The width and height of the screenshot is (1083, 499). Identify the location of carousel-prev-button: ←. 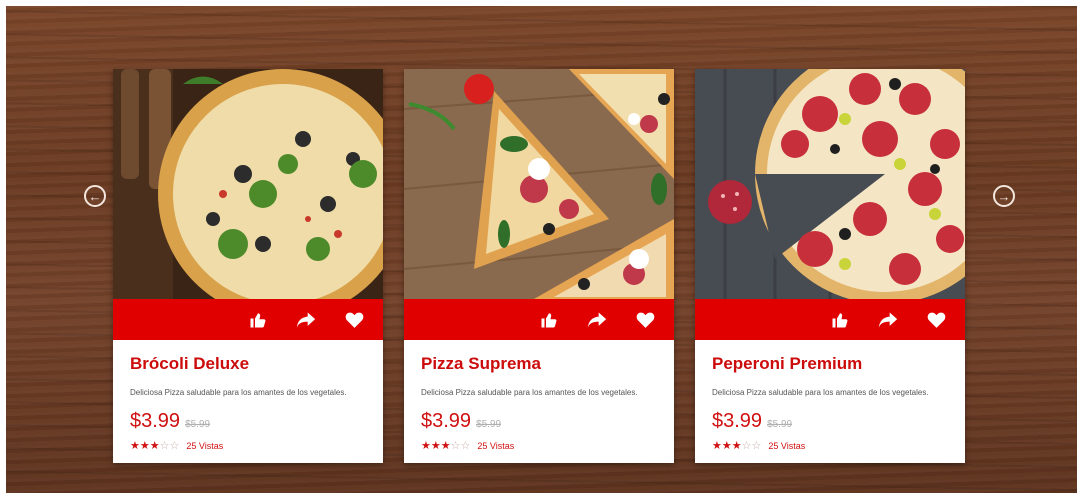
(95, 196).